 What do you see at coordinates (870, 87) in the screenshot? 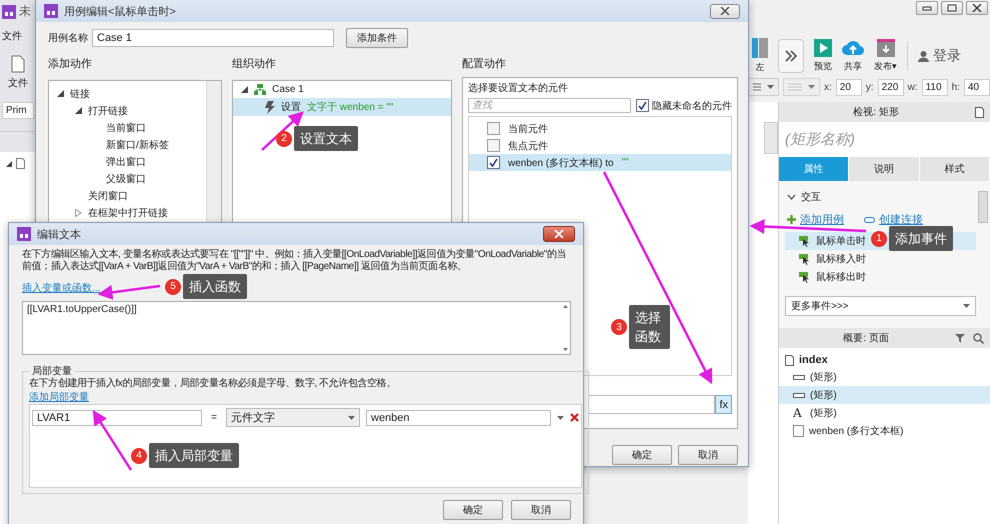
I see `field-label: y:` at bounding box center [870, 87].